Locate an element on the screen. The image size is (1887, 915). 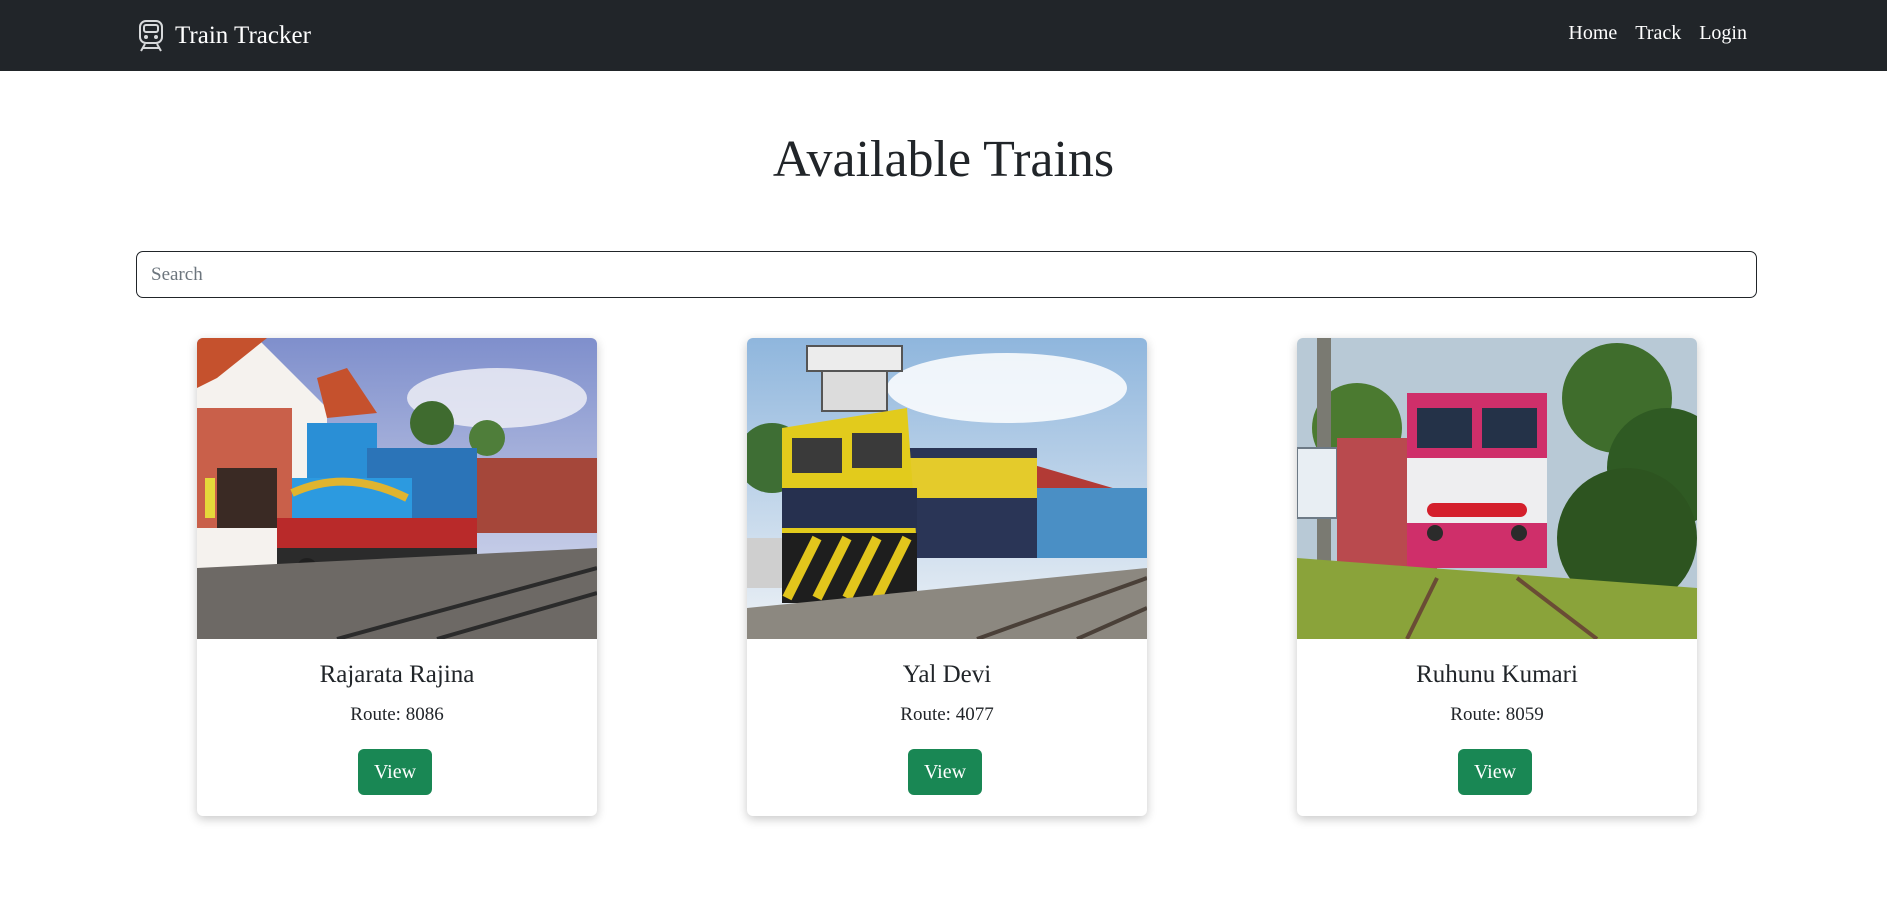
train-route: Route: 4077 is located at coordinates (947, 714).